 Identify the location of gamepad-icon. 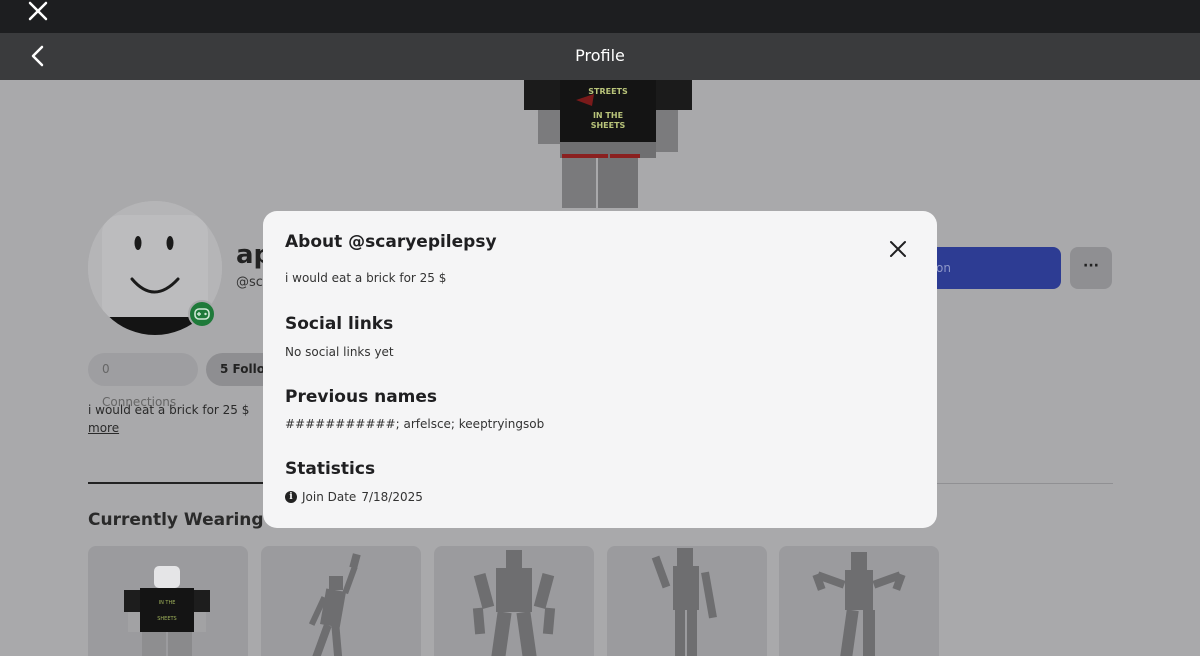
(202, 314).